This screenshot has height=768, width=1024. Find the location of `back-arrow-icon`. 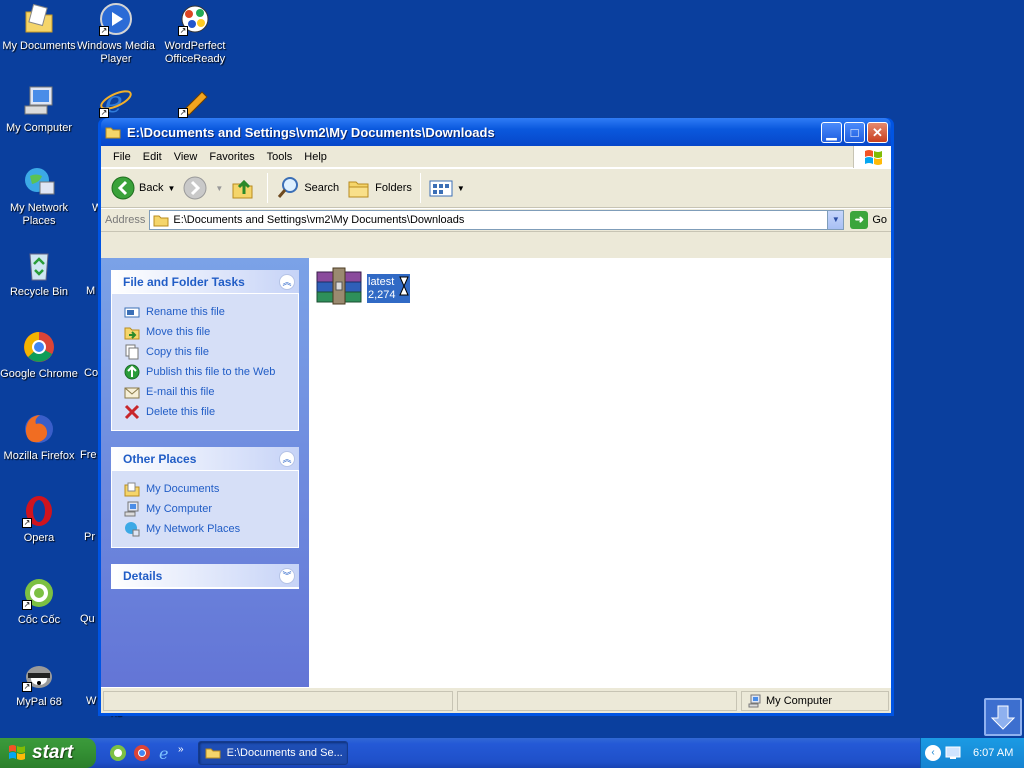

back-arrow-icon is located at coordinates (123, 188).